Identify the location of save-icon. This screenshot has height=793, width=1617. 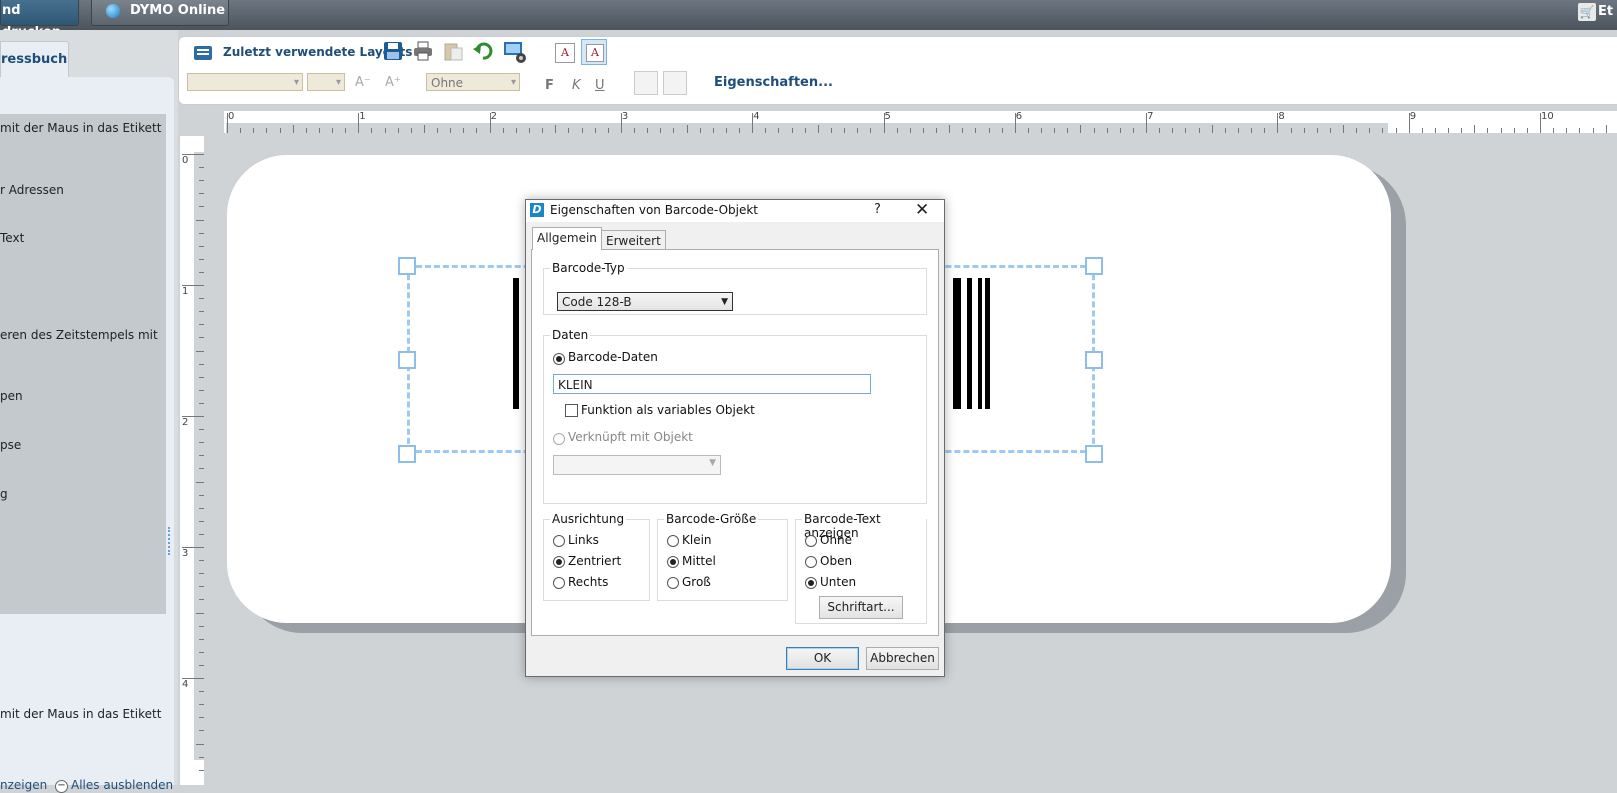
(393, 51).